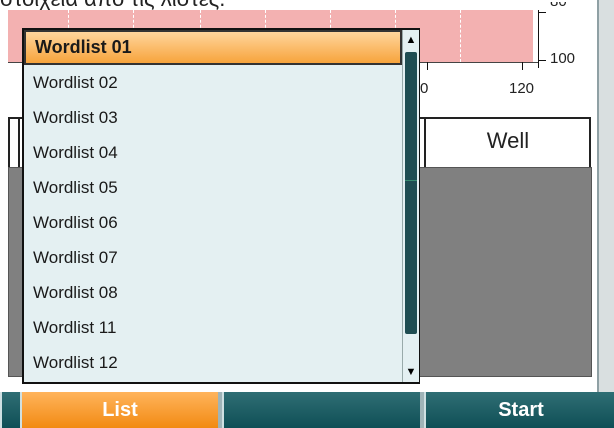 The height and width of the screenshot is (428, 614). What do you see at coordinates (213, 82) in the screenshot?
I see `wordlist-option: Wordlist 02` at bounding box center [213, 82].